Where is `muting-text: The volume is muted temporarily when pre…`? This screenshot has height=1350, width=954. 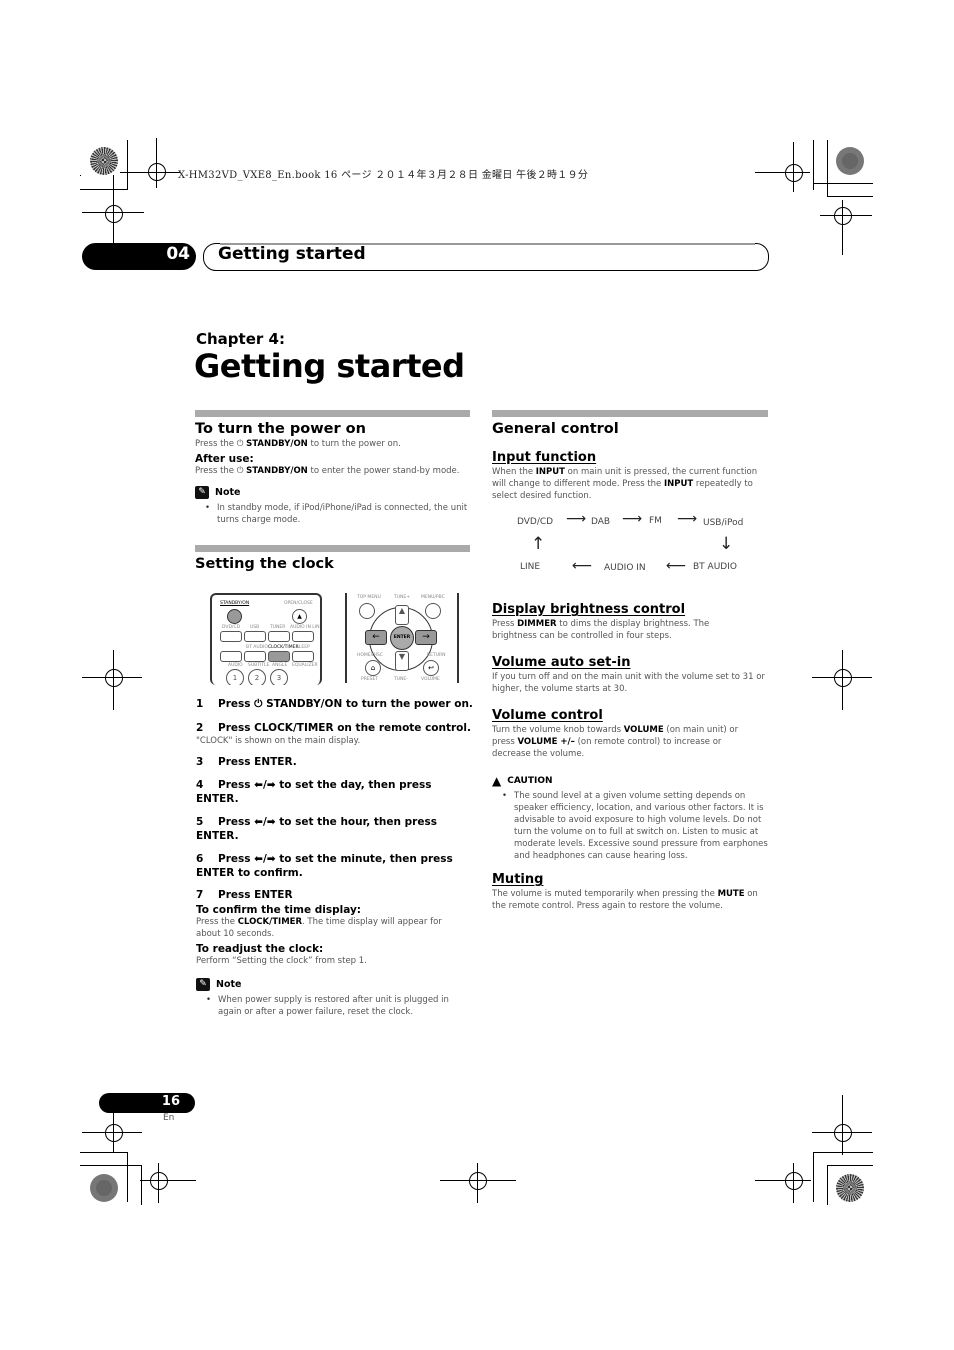 muting-text: The volume is muted temporarily when pre… is located at coordinates (625, 900).